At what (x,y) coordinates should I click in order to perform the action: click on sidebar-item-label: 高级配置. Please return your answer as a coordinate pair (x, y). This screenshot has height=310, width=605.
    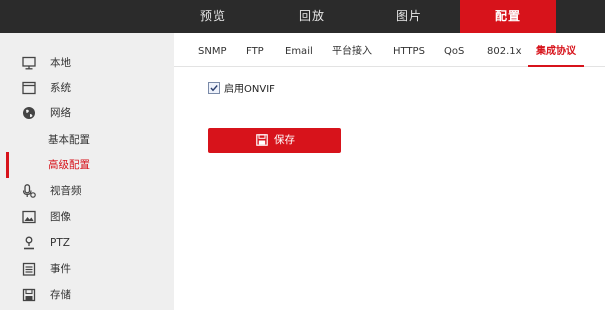
    Looking at the image, I should click on (69, 165).